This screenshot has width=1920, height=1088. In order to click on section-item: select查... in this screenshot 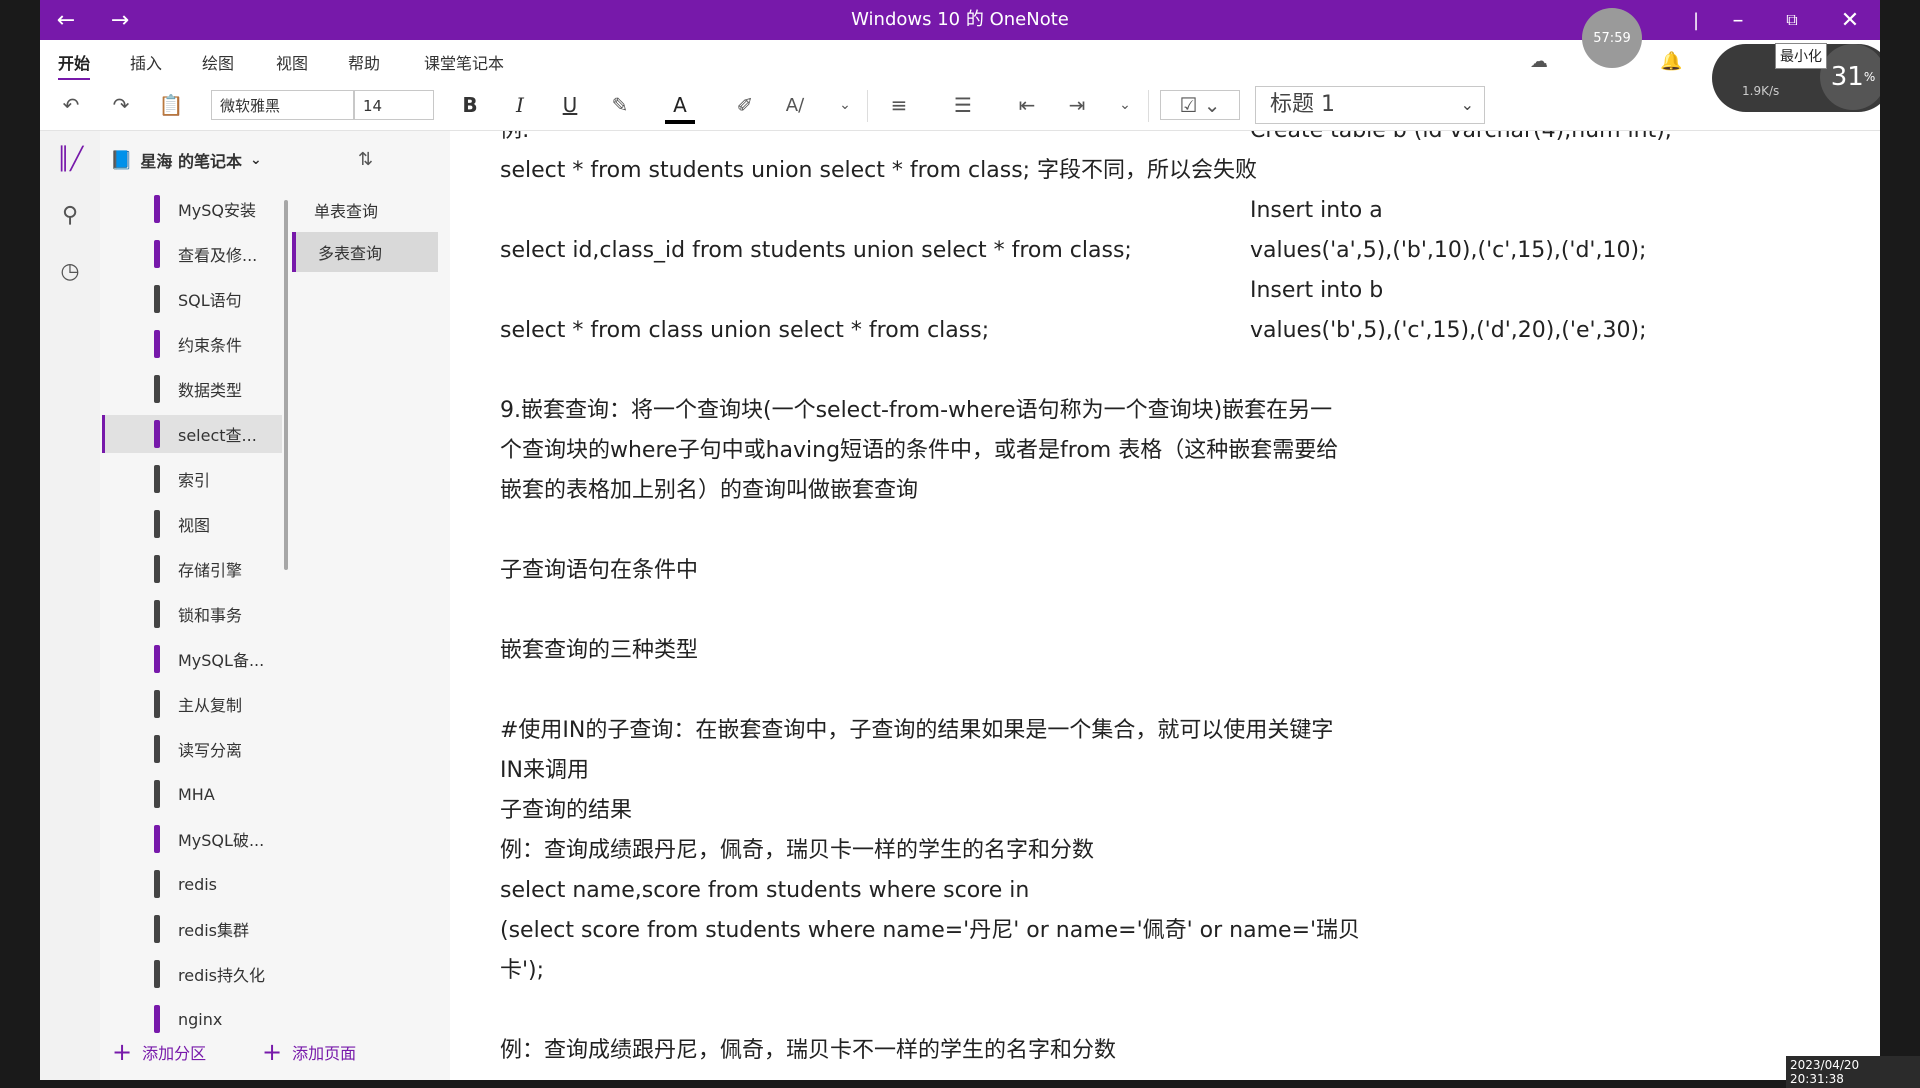, I will do `click(192, 434)`.